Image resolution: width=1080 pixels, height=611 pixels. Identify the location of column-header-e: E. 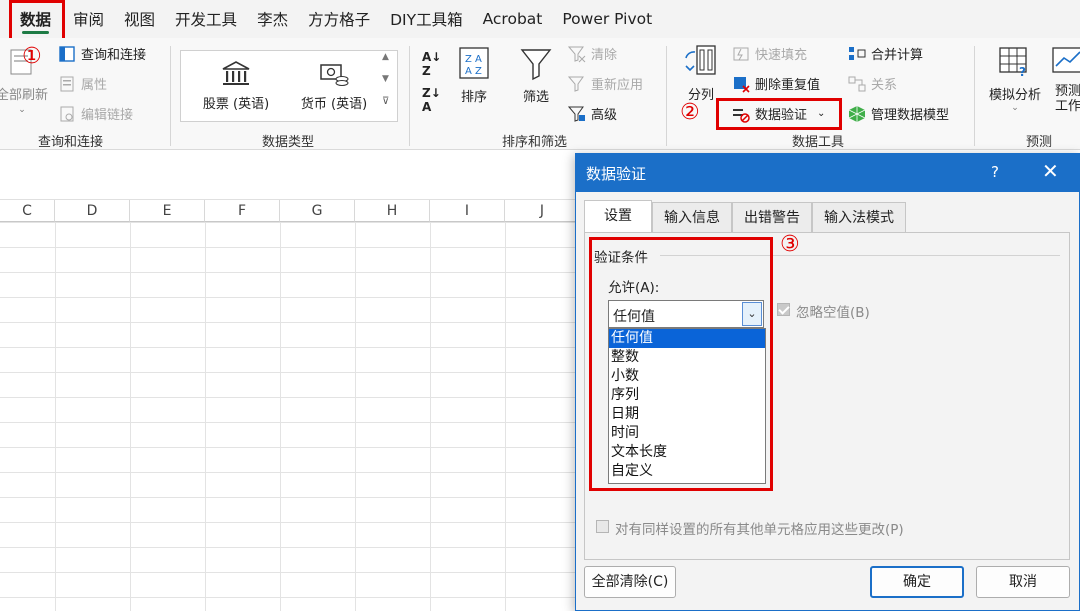
(167, 211).